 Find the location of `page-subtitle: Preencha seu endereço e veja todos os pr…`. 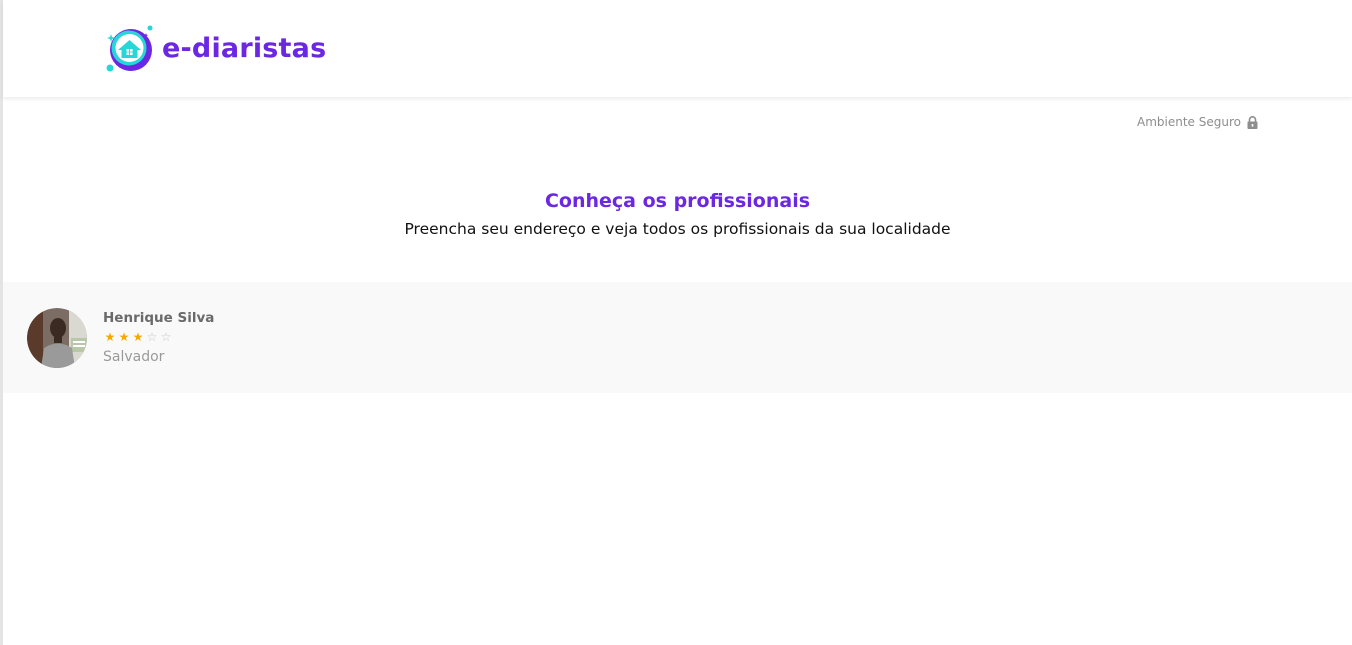

page-subtitle: Preencha seu endereço e veja todos os pr… is located at coordinates (677, 229).